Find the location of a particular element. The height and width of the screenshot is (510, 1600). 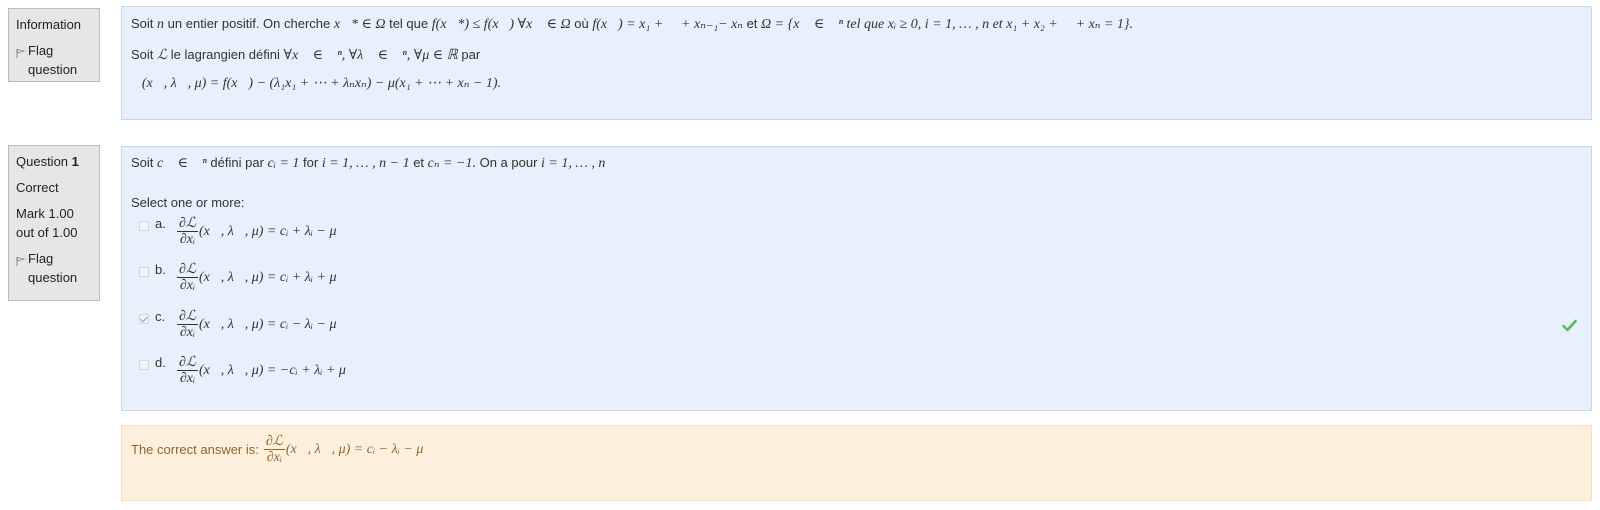

text: un entier positif. On cherche is located at coordinates (249, 23).